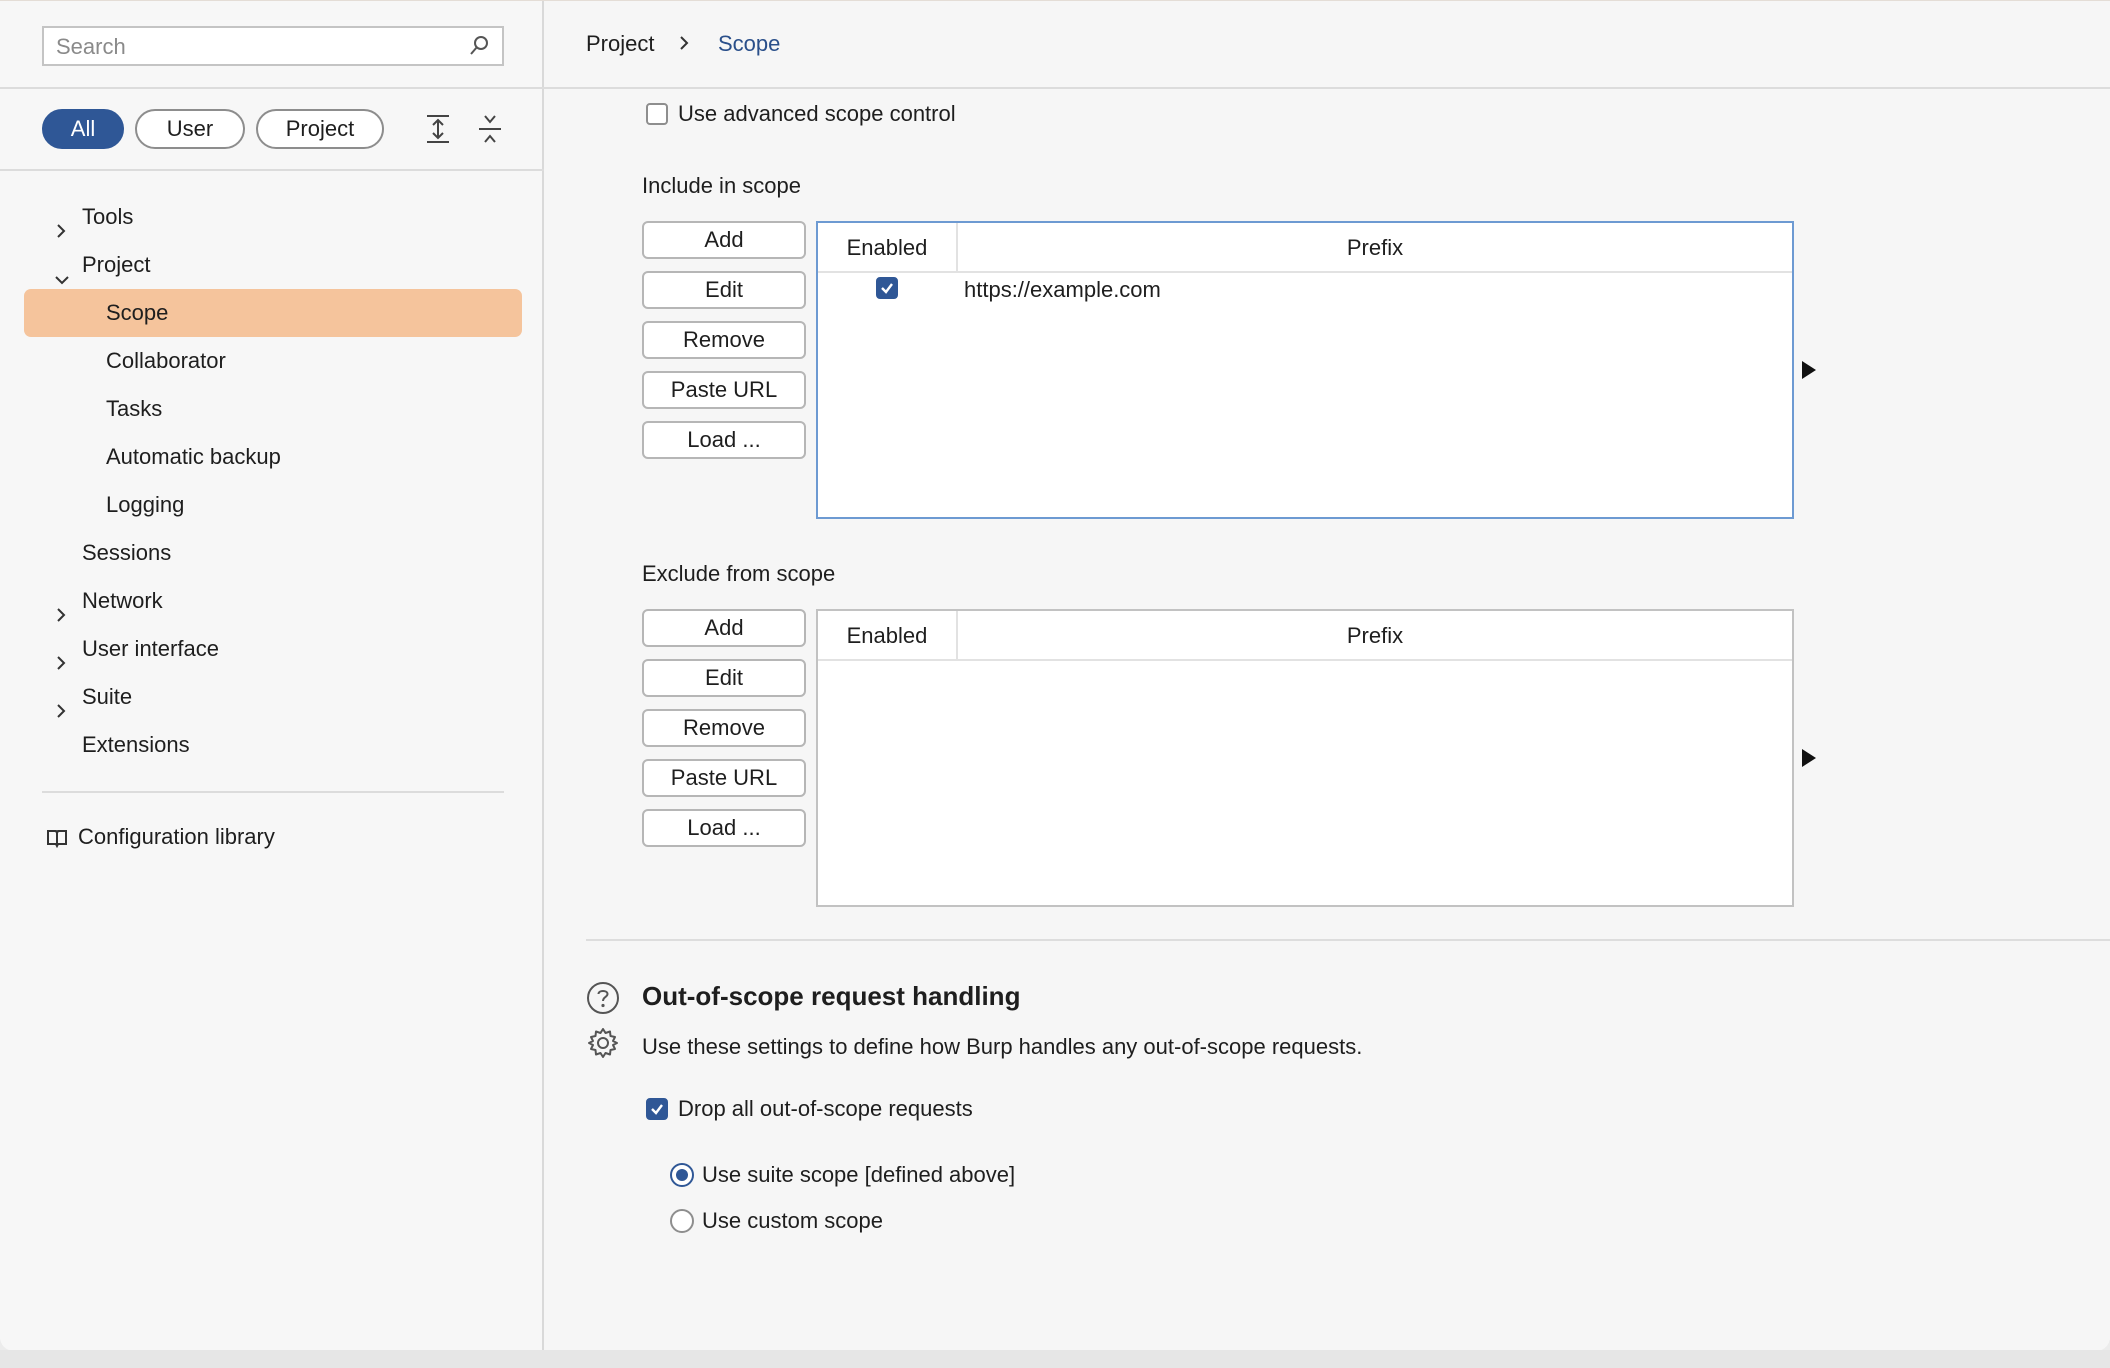 The height and width of the screenshot is (1368, 2110). I want to click on tree-item-tasks: Tasks, so click(134, 409).